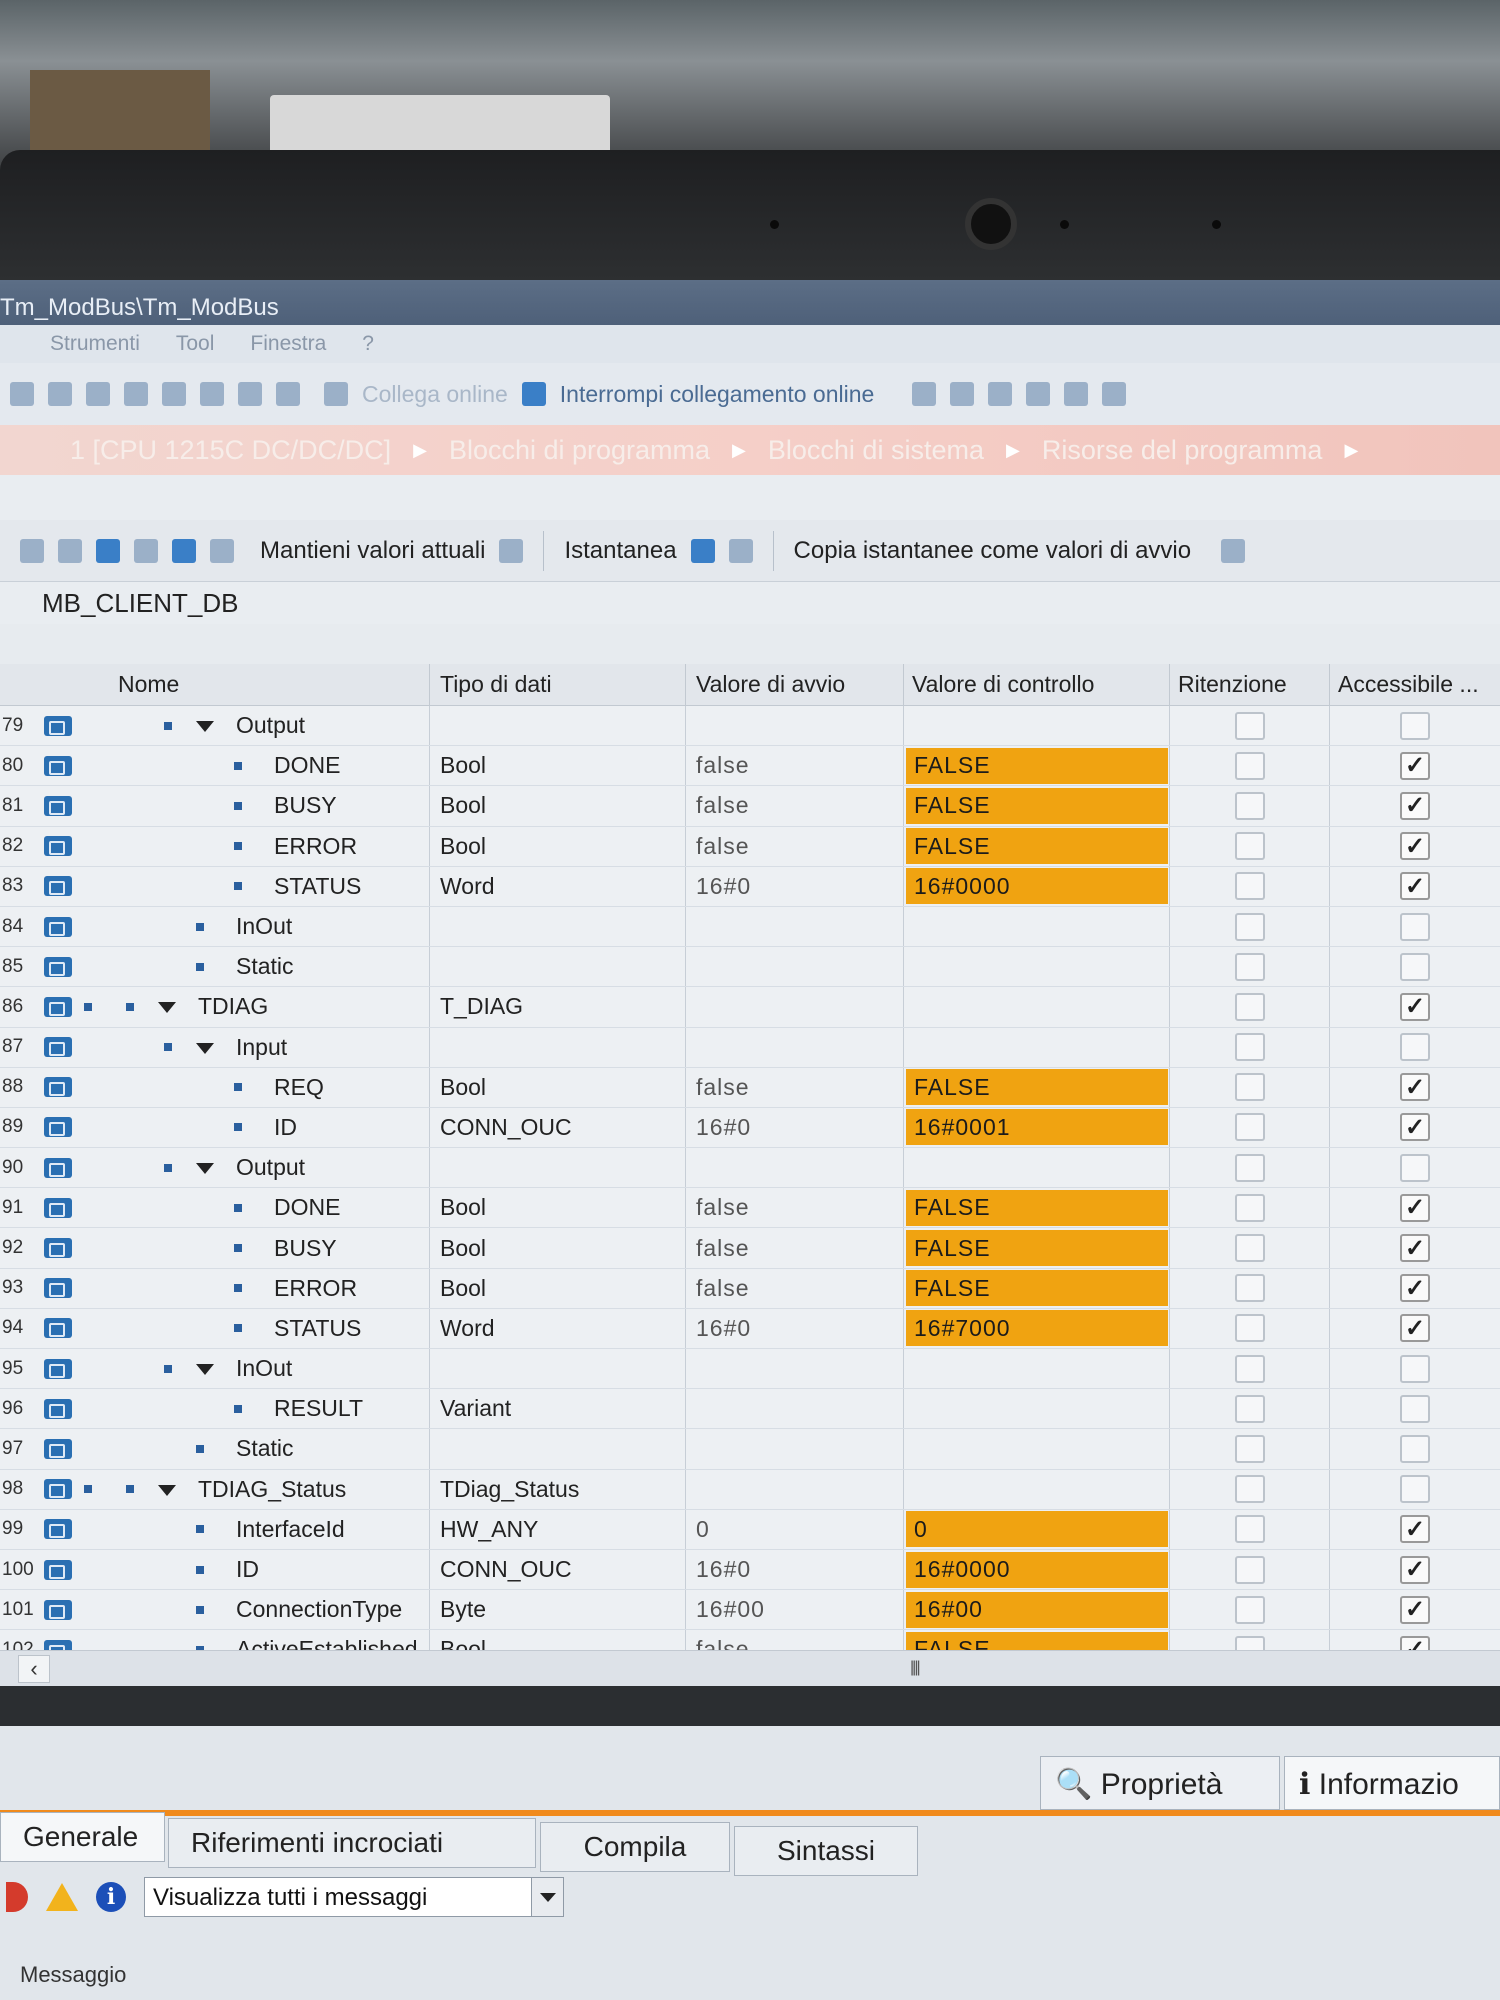 Image resolution: width=1500 pixels, height=2000 pixels. What do you see at coordinates (924, 394) in the screenshot?
I see `accessible-devices-icon` at bounding box center [924, 394].